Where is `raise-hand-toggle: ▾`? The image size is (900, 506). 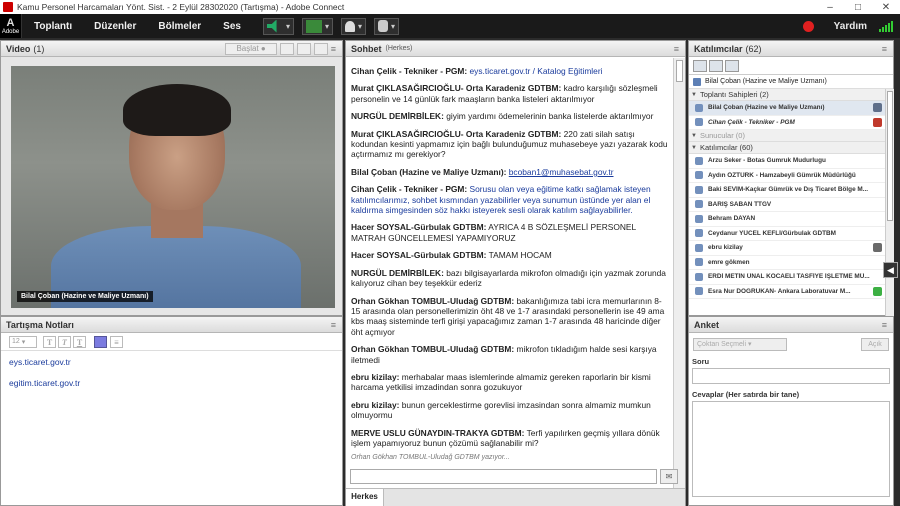 raise-hand-toggle: ▾ is located at coordinates (387, 26).